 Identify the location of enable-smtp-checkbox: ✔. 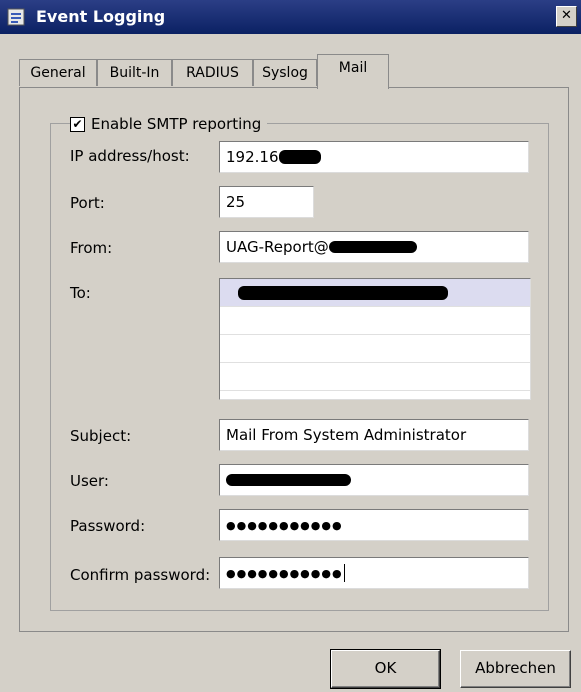
(77, 124).